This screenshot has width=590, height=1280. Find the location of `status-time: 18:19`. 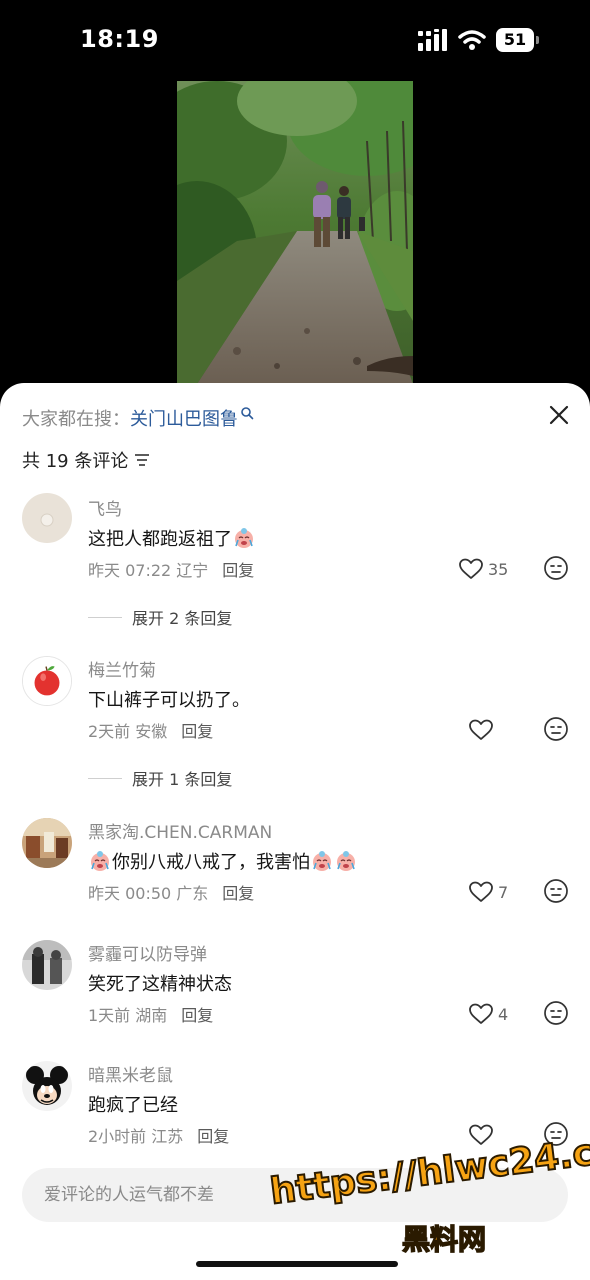

status-time: 18:19 is located at coordinates (119, 39).